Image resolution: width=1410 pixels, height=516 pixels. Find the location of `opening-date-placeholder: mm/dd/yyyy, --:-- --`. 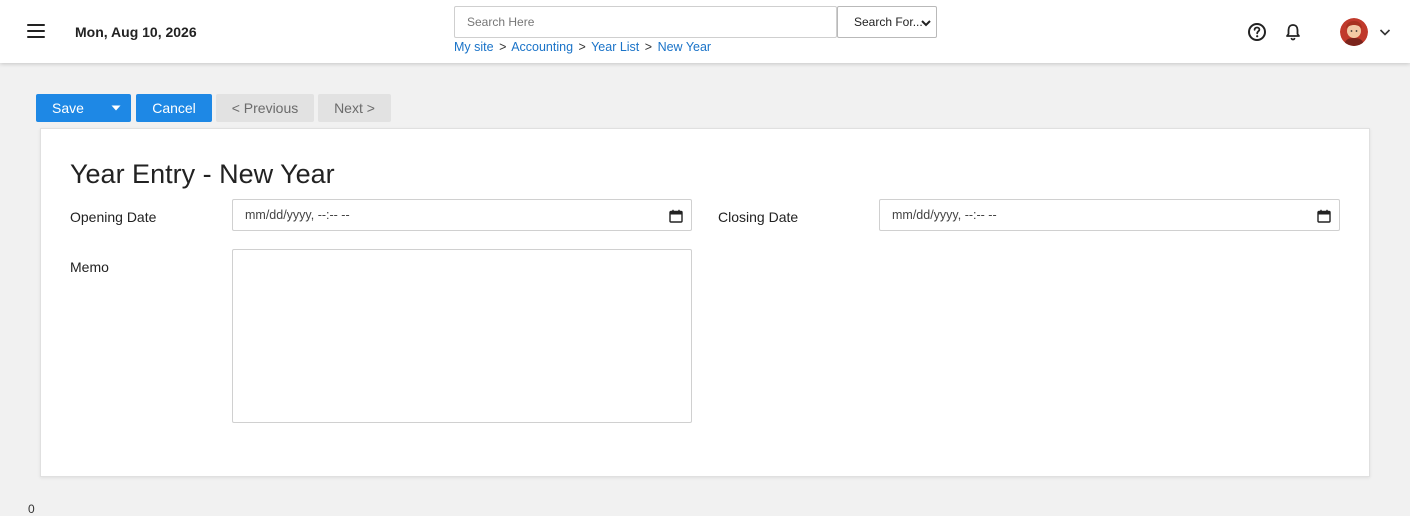

opening-date-placeholder: mm/dd/yyyy, --:-- -- is located at coordinates (297, 215).